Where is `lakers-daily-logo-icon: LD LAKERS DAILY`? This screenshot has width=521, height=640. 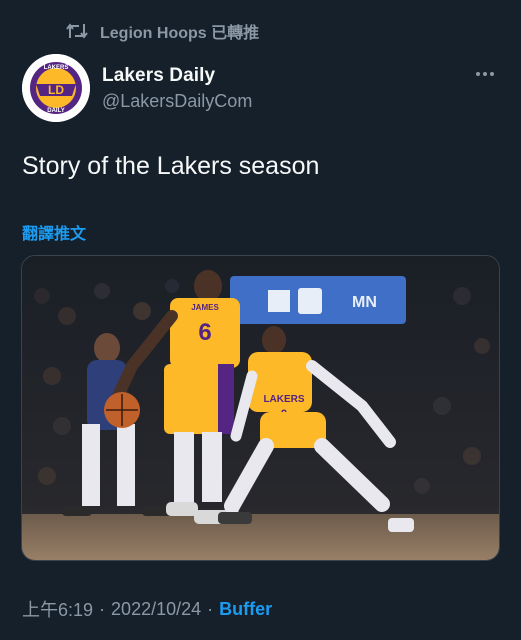
lakers-daily-logo-icon: LD LAKERS DAILY is located at coordinates (56, 88).